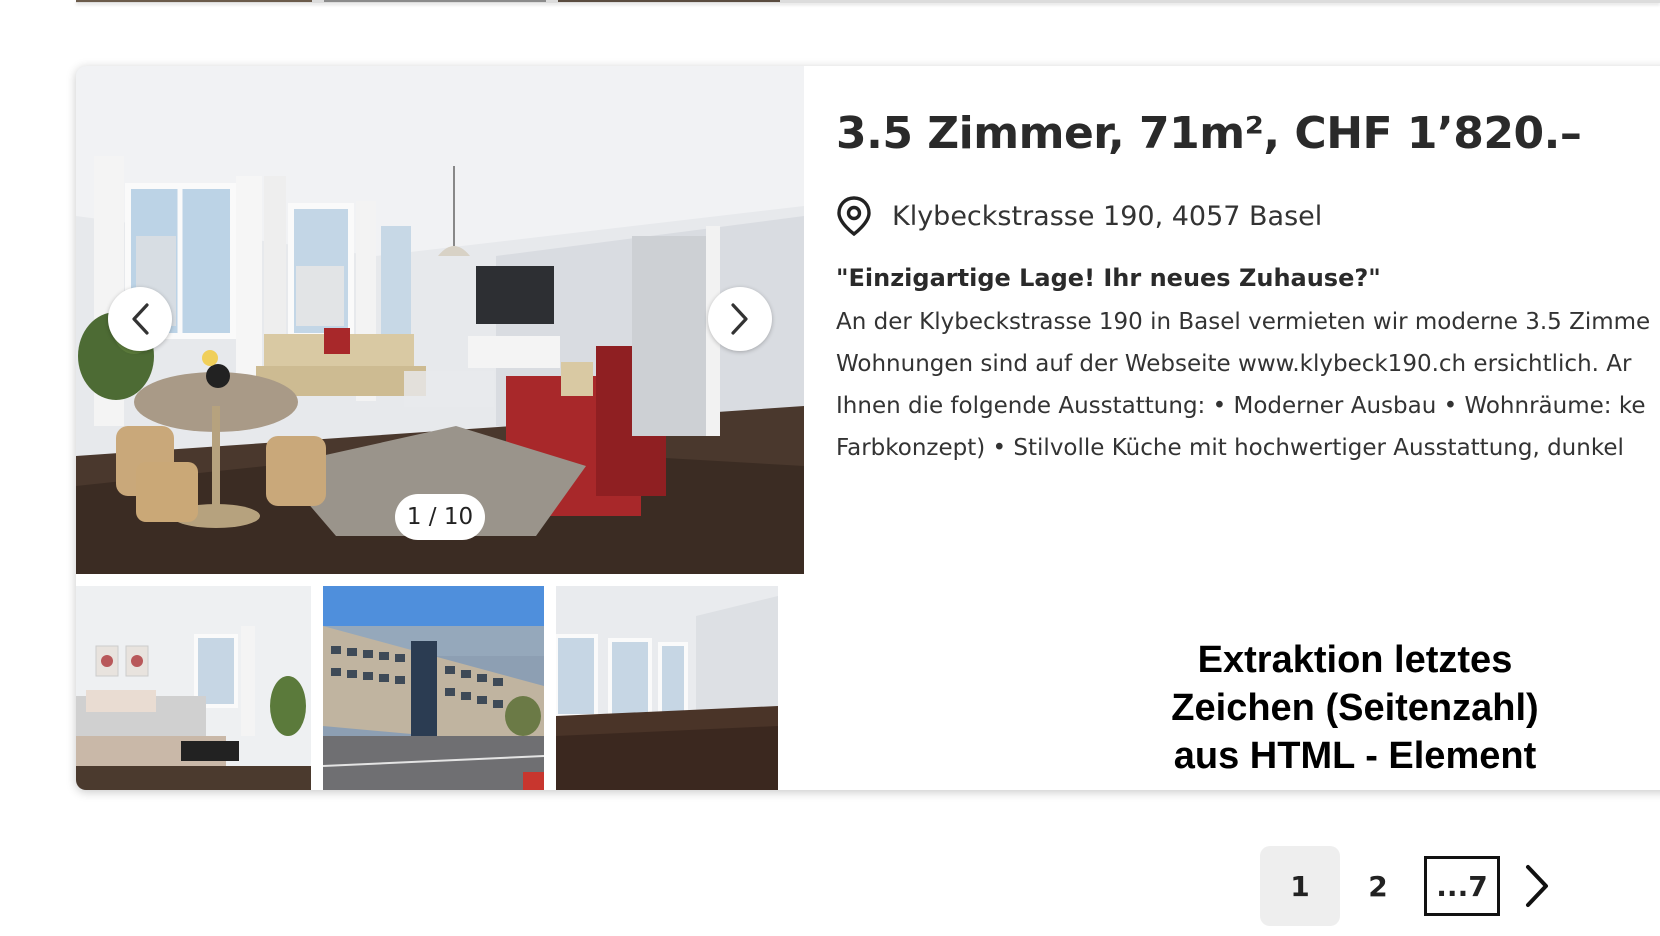 Image resolution: width=1660 pixels, height=936 pixels. I want to click on bedroom-photo, so click(193, 688).